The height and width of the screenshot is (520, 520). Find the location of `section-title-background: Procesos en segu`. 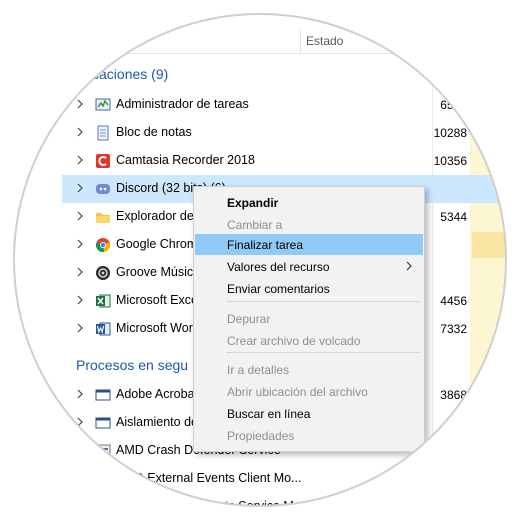

section-title-background: Procesos en segu is located at coordinates (132, 365).